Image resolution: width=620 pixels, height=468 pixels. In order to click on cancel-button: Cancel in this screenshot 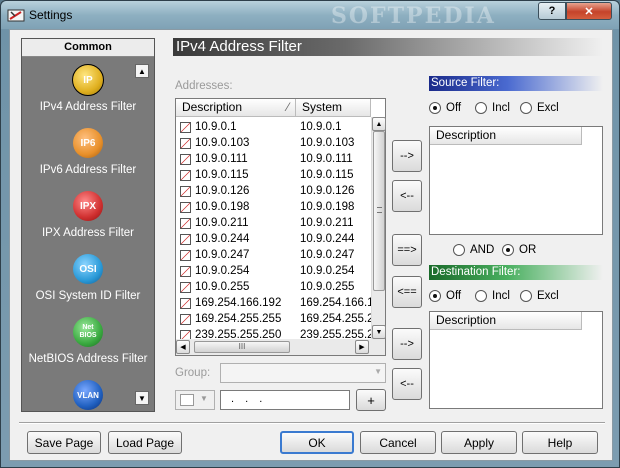, I will do `click(398, 442)`.